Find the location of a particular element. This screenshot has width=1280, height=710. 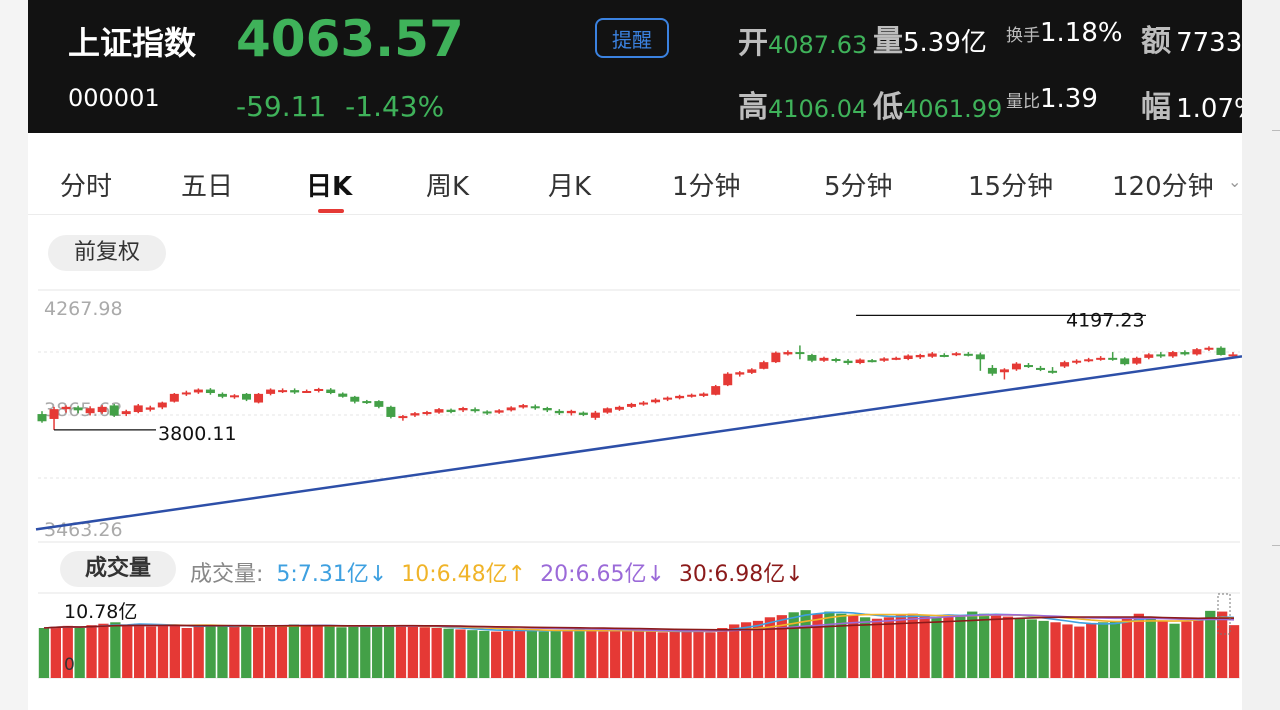

volume-button: 成交量 is located at coordinates (118, 569).